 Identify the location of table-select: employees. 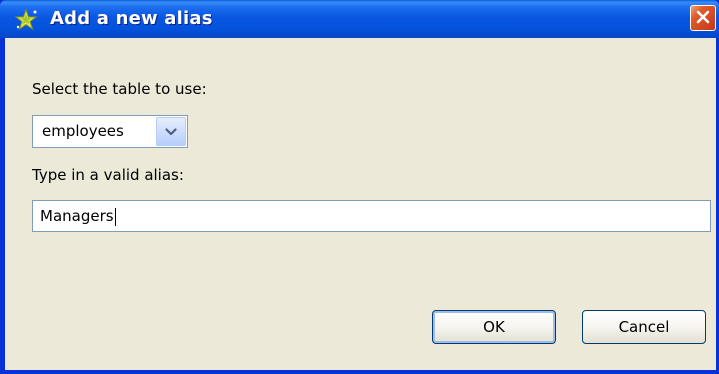
(110, 131).